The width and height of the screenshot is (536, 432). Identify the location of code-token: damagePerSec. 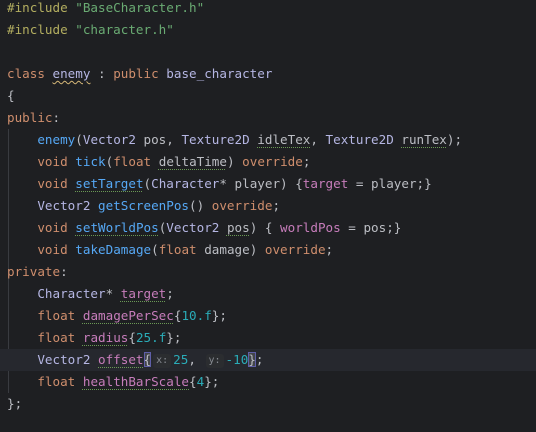
(128, 315).